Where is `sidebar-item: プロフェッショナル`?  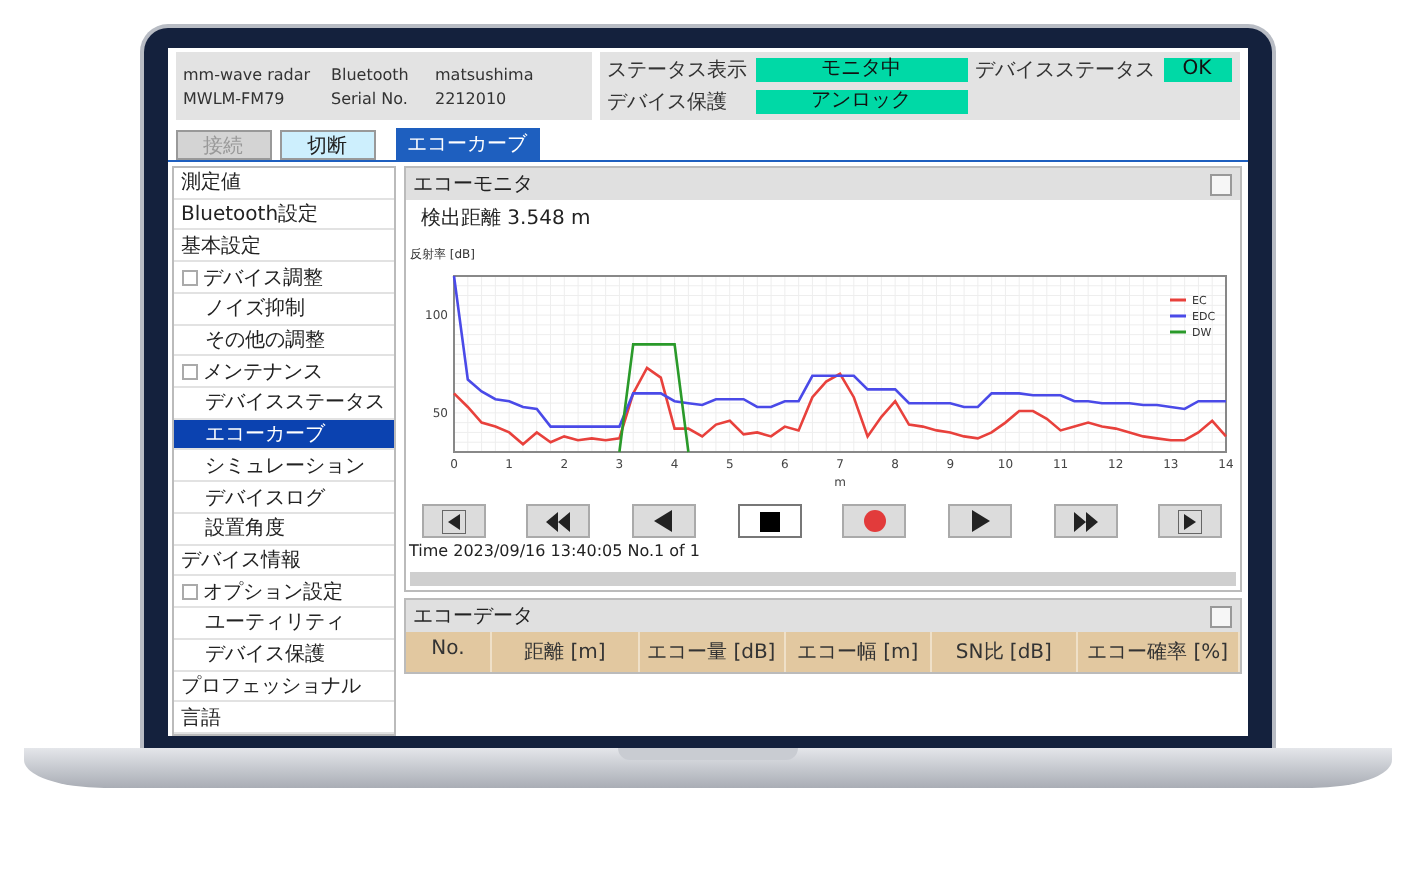
sidebar-item: プロフェッショナル is located at coordinates (283, 687).